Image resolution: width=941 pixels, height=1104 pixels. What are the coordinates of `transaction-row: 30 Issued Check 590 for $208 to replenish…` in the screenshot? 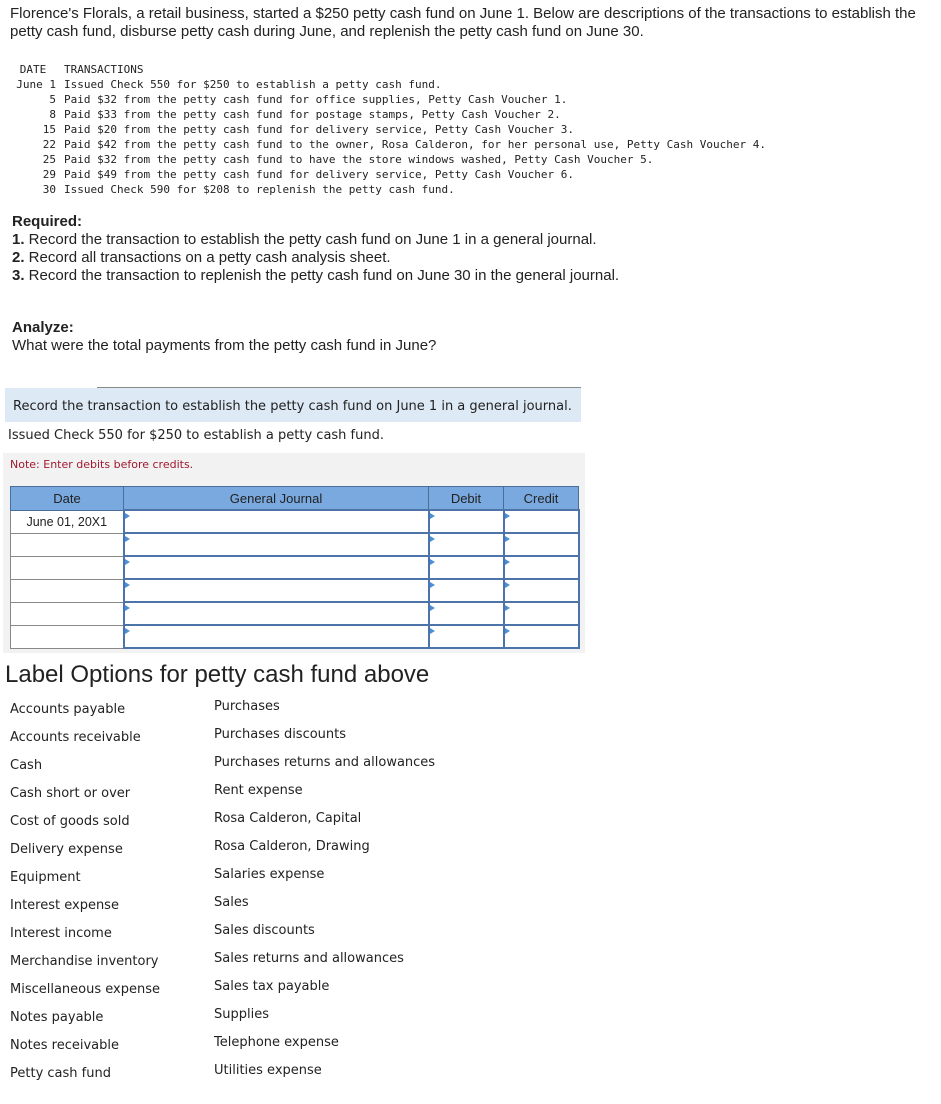 It's located at (388, 189).